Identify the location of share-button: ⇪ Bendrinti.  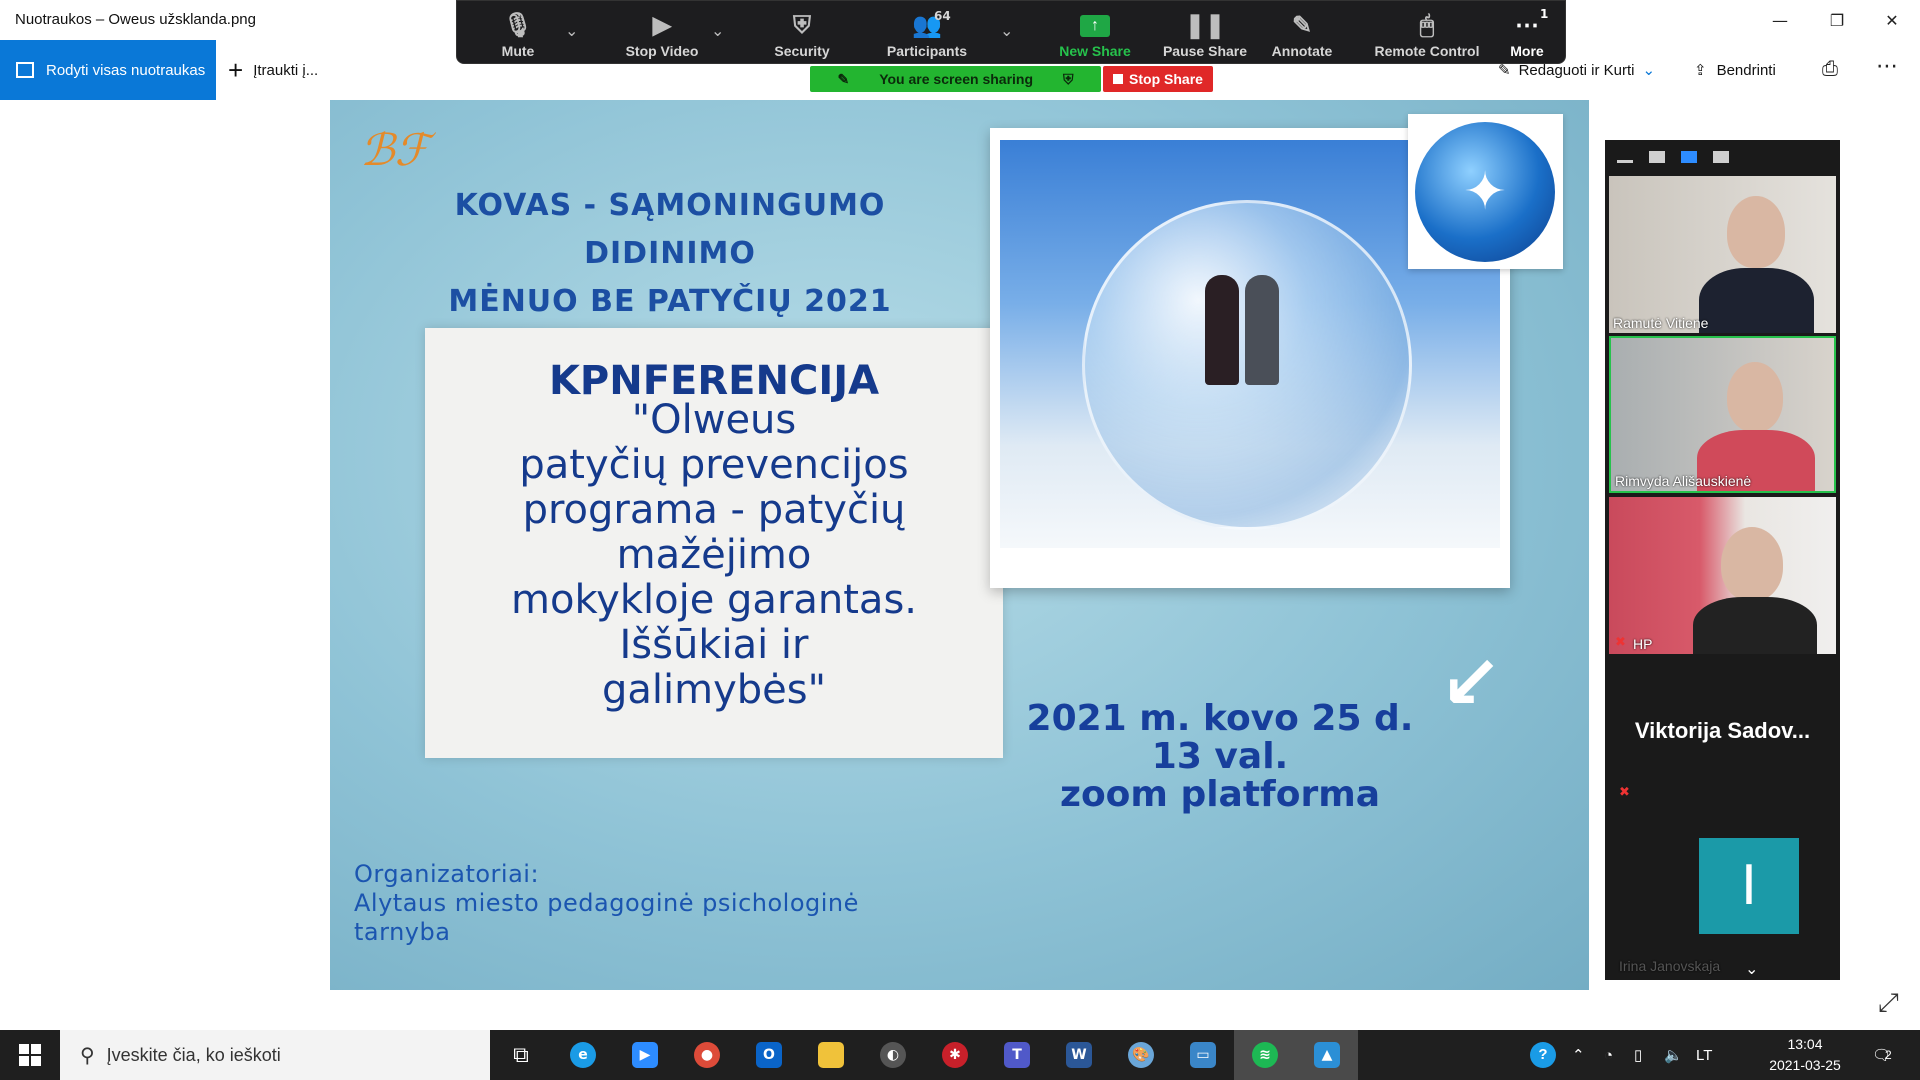
(1735, 70).